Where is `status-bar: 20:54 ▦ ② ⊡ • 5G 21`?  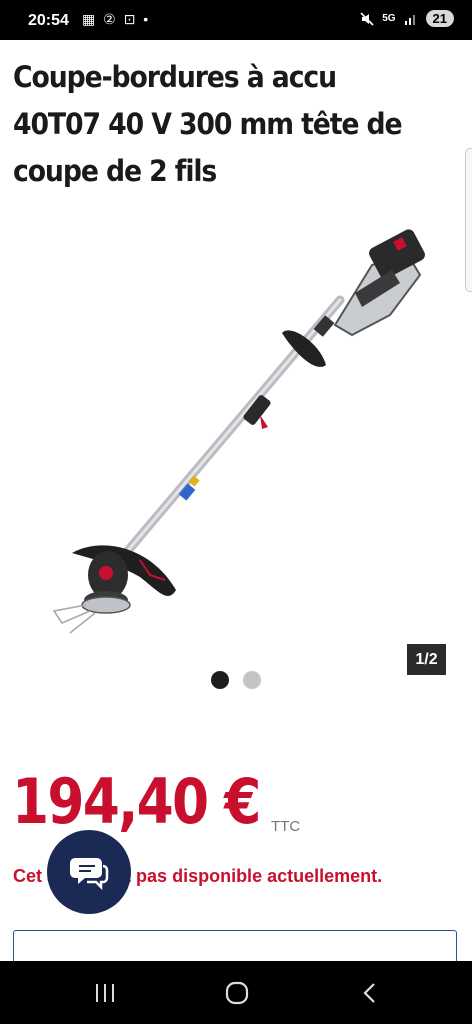
status-bar: 20:54 ▦ ② ⊡ • 5G 21 is located at coordinates (236, 20).